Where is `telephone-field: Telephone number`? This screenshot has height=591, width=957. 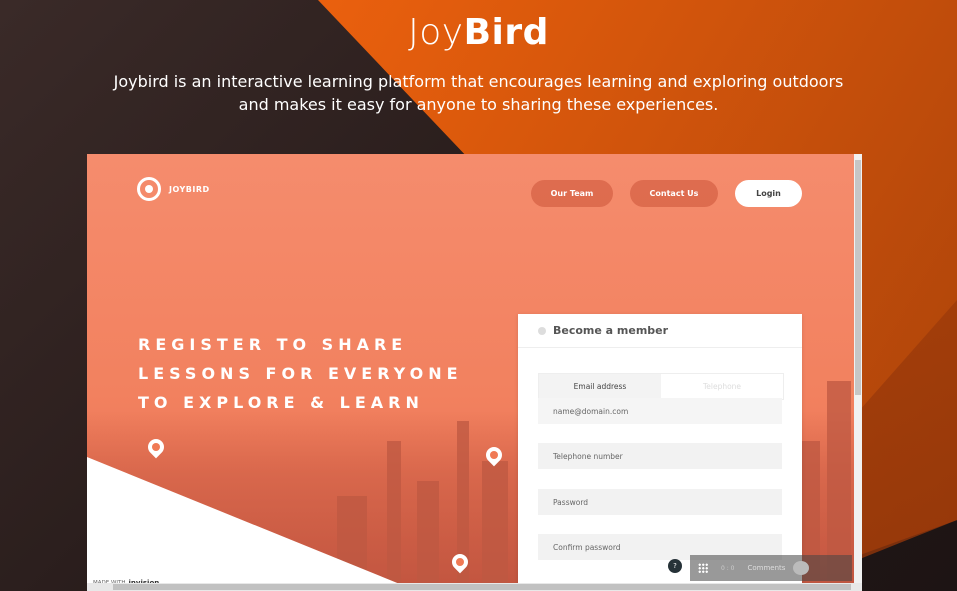
telephone-field: Telephone number is located at coordinates (660, 456).